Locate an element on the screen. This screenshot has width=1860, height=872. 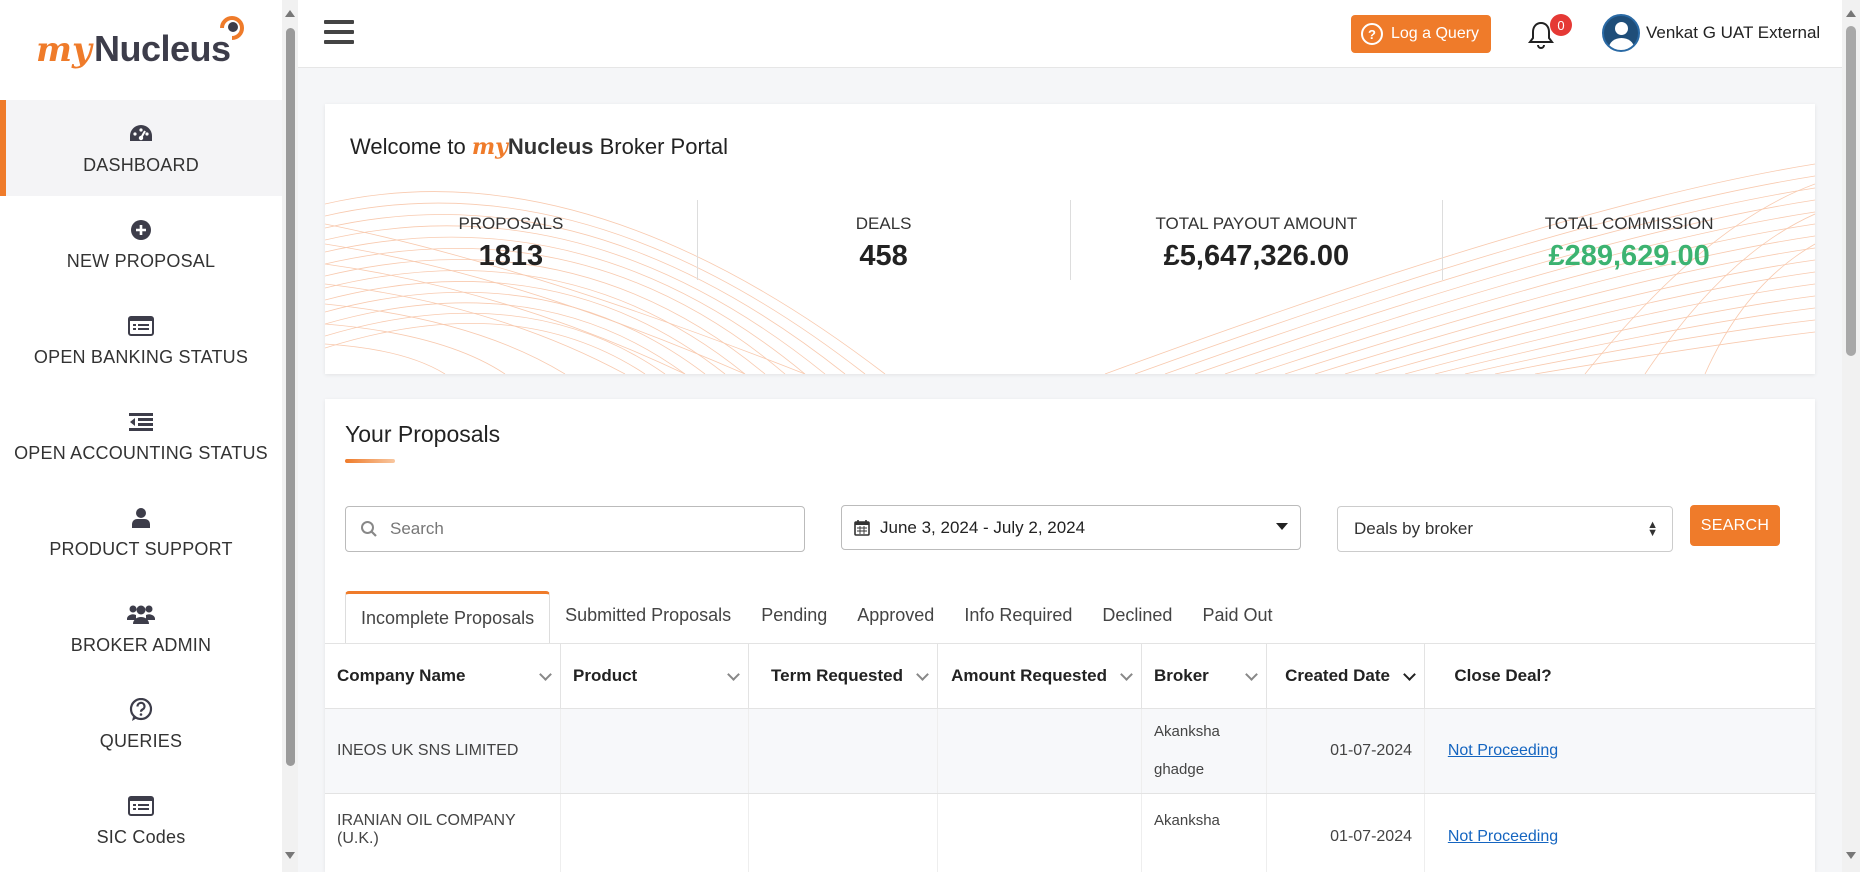
column-header-broker: Broker is located at coordinates (1204, 676).